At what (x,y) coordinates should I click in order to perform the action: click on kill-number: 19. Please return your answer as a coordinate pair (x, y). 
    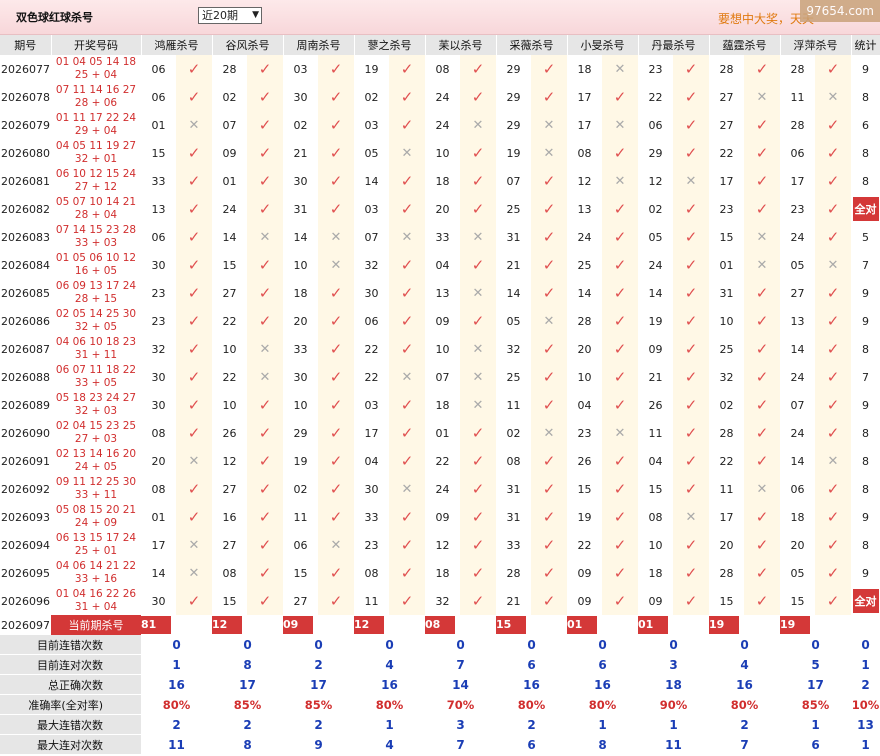
    Looking at the image, I should click on (371, 69).